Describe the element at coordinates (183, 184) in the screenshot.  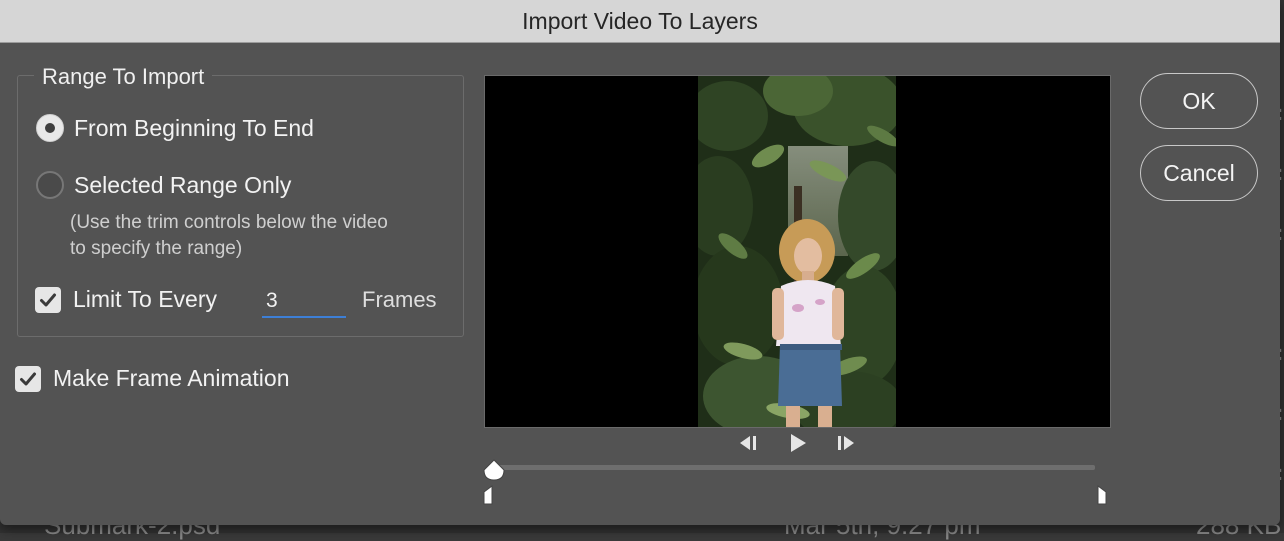
I see `radio-selected-range-label: Selected Range Only` at that location.